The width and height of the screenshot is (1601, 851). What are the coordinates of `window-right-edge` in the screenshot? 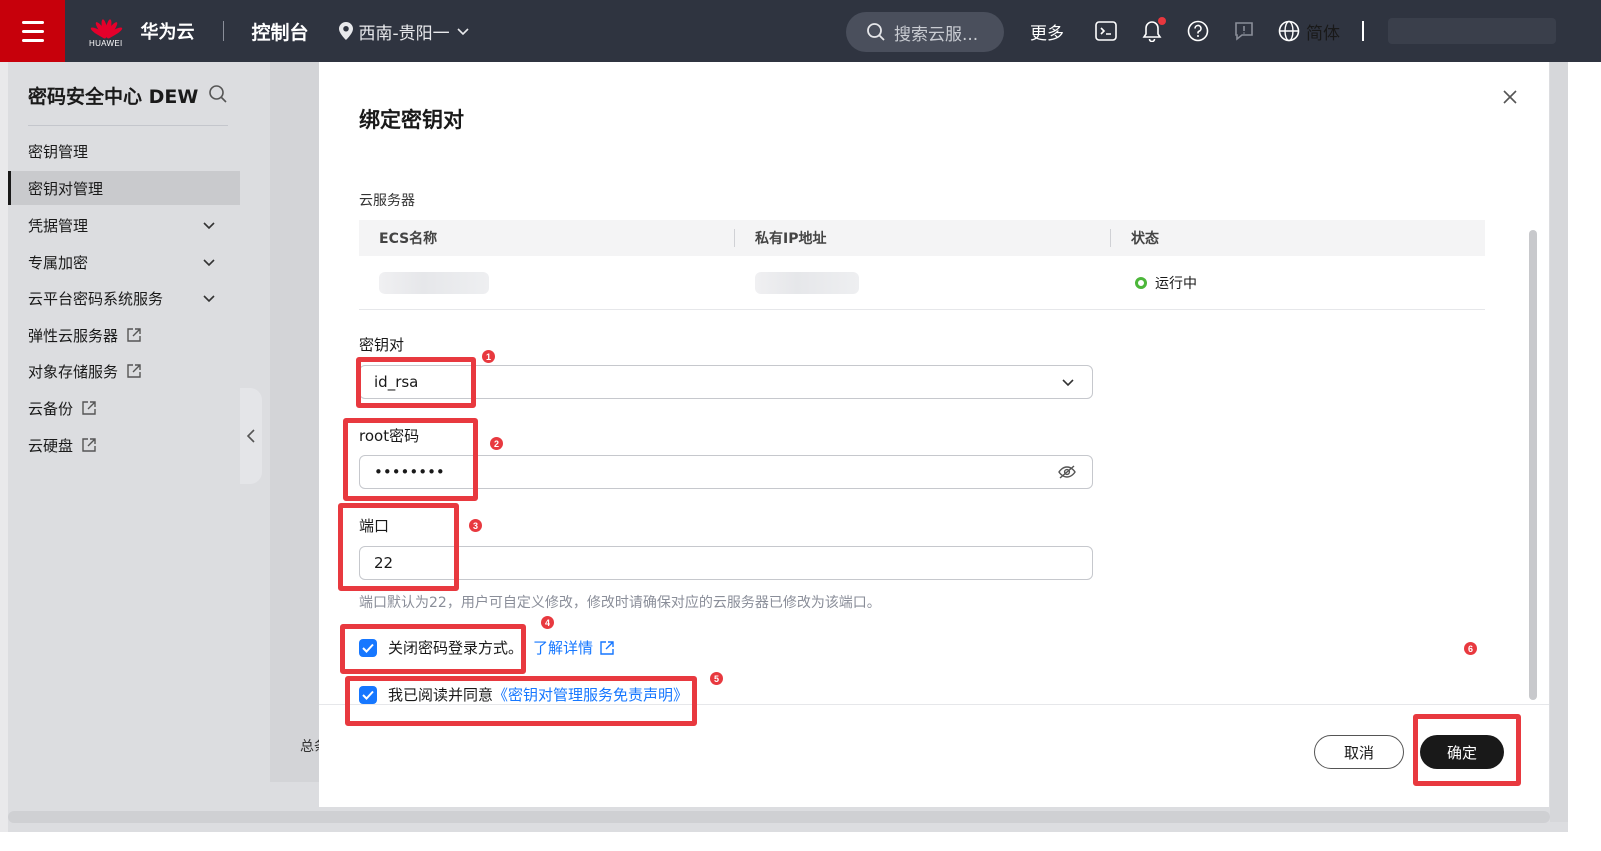 It's located at (1584, 425).